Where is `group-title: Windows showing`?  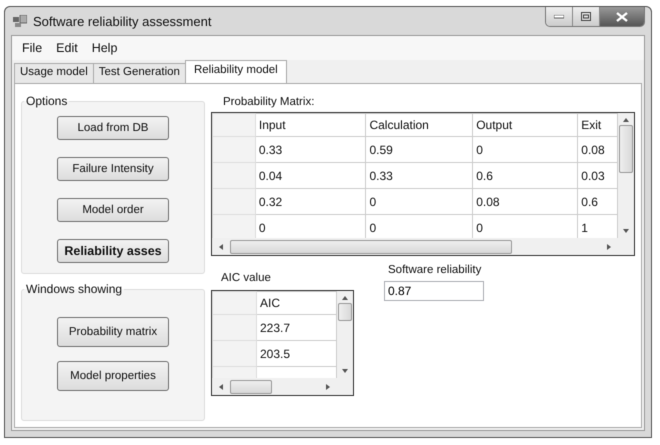
group-title: Windows showing is located at coordinates (74, 289).